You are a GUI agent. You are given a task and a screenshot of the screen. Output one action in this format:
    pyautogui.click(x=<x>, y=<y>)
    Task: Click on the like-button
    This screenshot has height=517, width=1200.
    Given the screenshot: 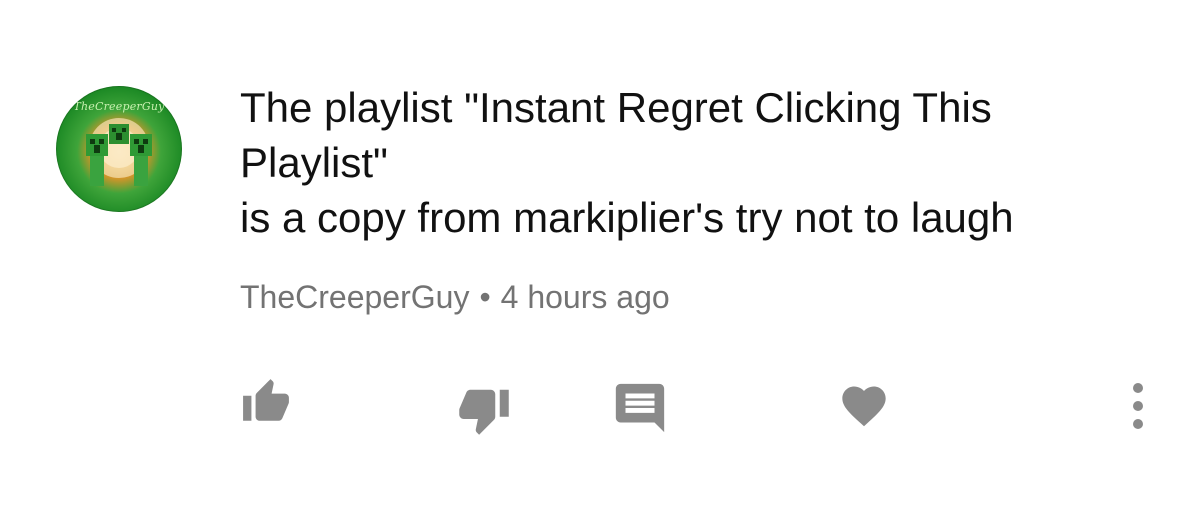 What is the action you would take?
    pyautogui.click(x=266, y=402)
    